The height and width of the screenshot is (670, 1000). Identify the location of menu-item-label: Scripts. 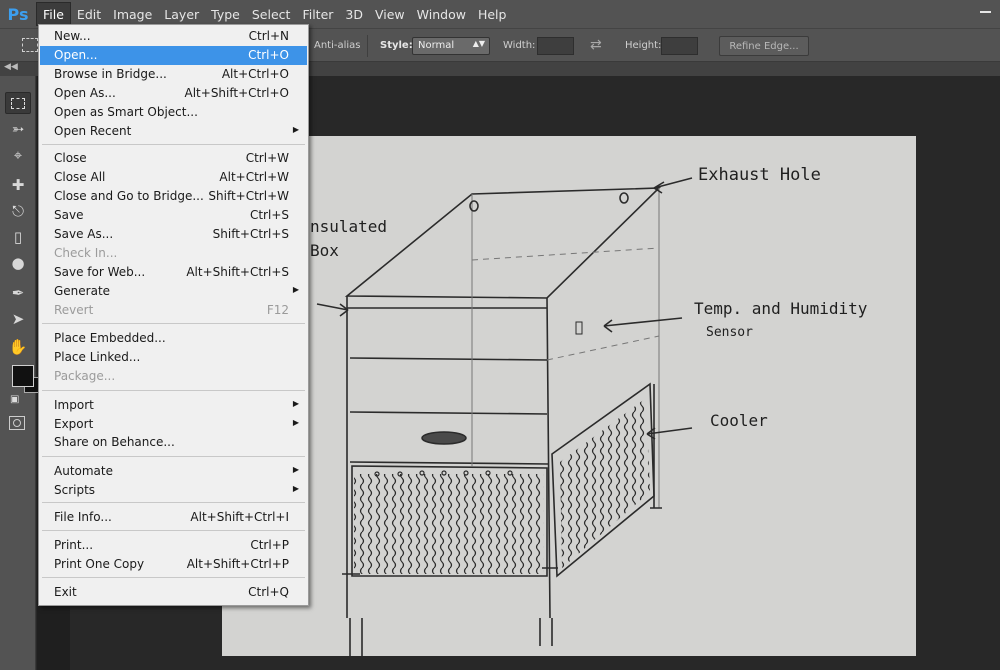
(75, 490).